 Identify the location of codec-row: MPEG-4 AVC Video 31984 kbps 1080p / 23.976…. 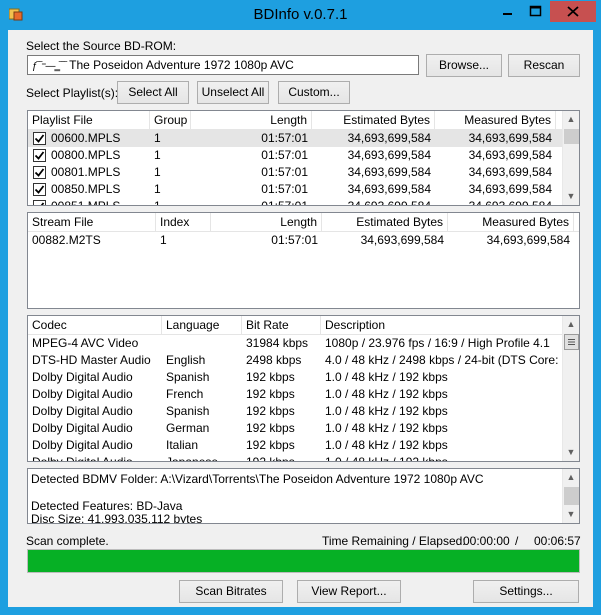
(295, 343).